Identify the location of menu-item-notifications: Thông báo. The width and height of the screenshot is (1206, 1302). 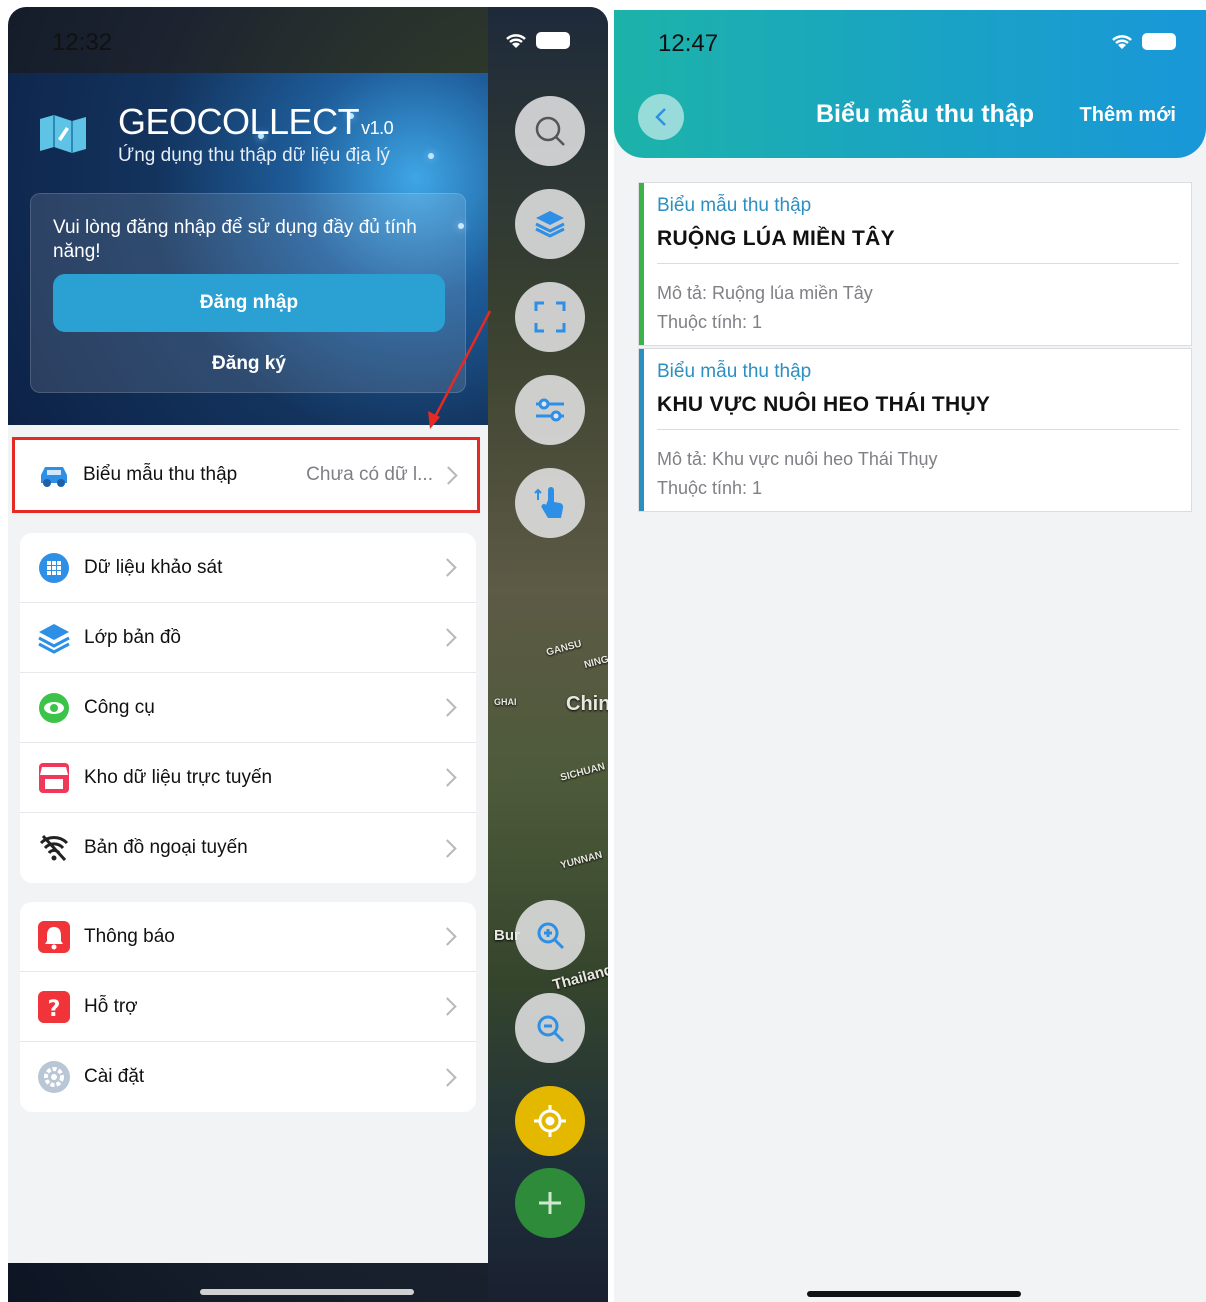
(248, 937).